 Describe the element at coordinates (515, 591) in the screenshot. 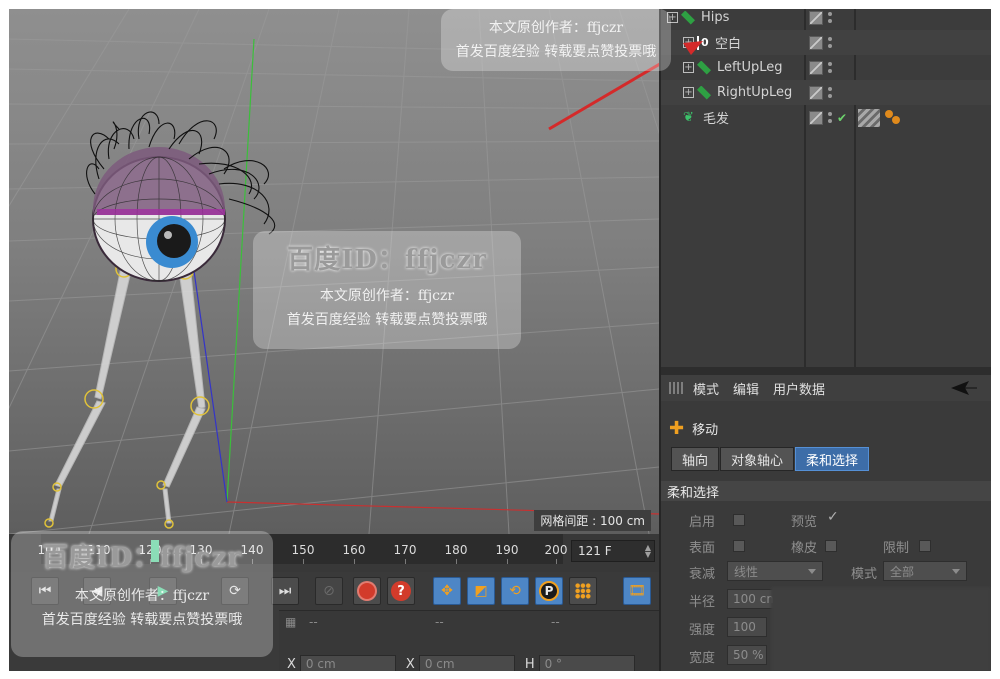

I see `rotate-key-button: ⟲` at that location.